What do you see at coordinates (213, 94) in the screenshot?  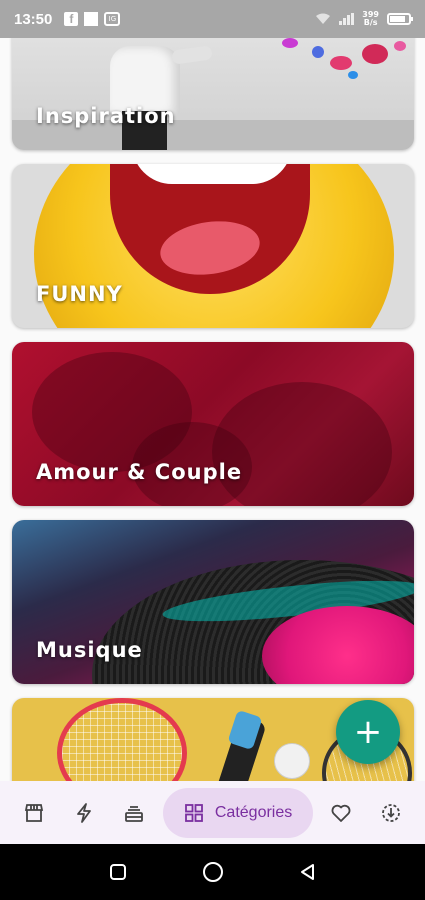 I see `category-card-inspiration: Inspiration` at bounding box center [213, 94].